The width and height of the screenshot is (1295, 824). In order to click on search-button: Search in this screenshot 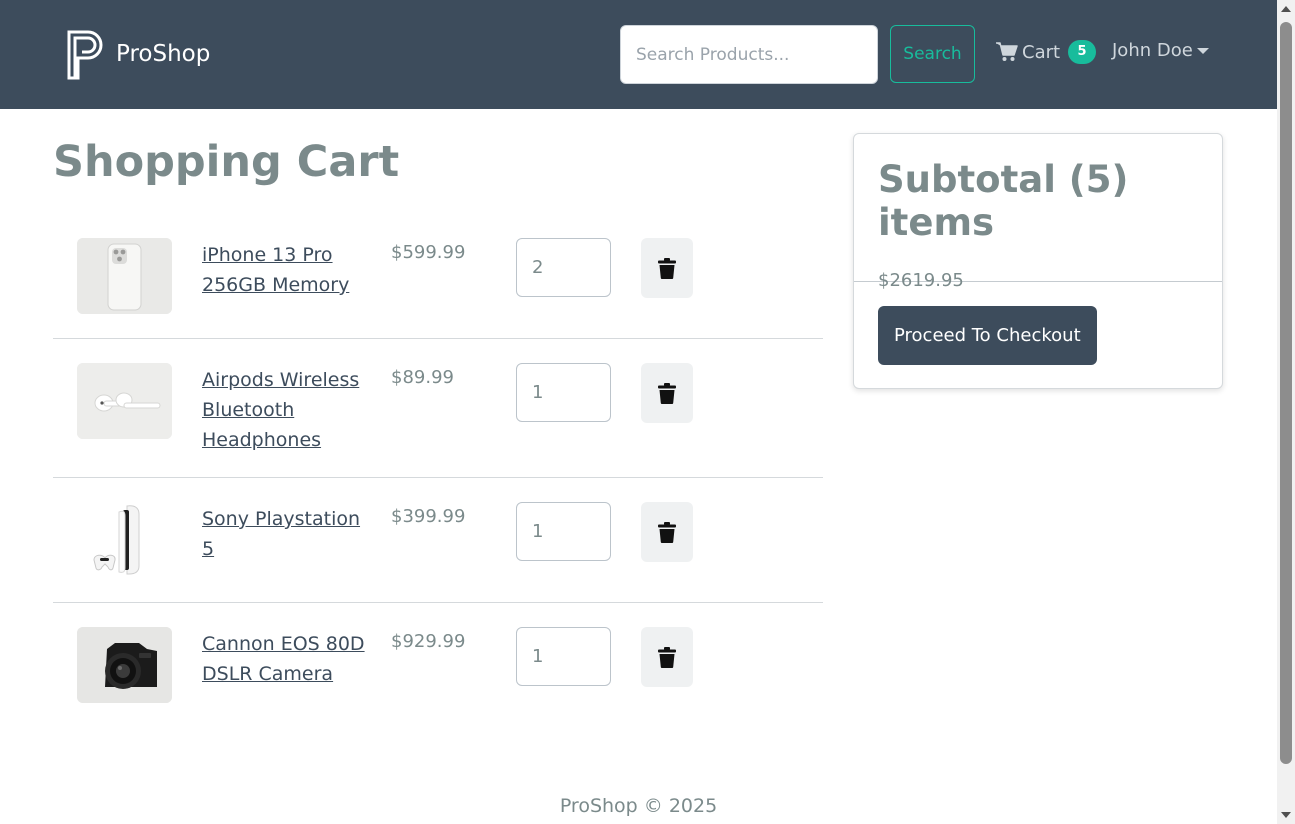, I will do `click(932, 54)`.